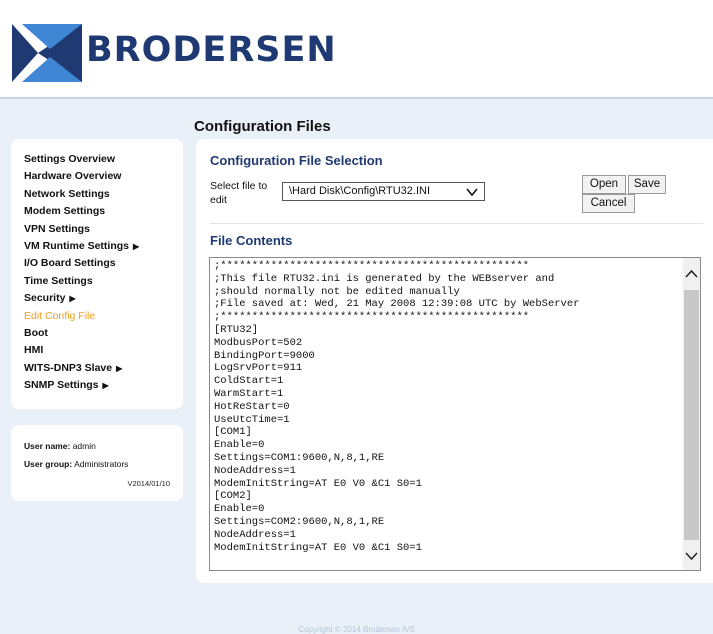  I want to click on sidebar-item-label: I/O Board Settings, so click(70, 263).